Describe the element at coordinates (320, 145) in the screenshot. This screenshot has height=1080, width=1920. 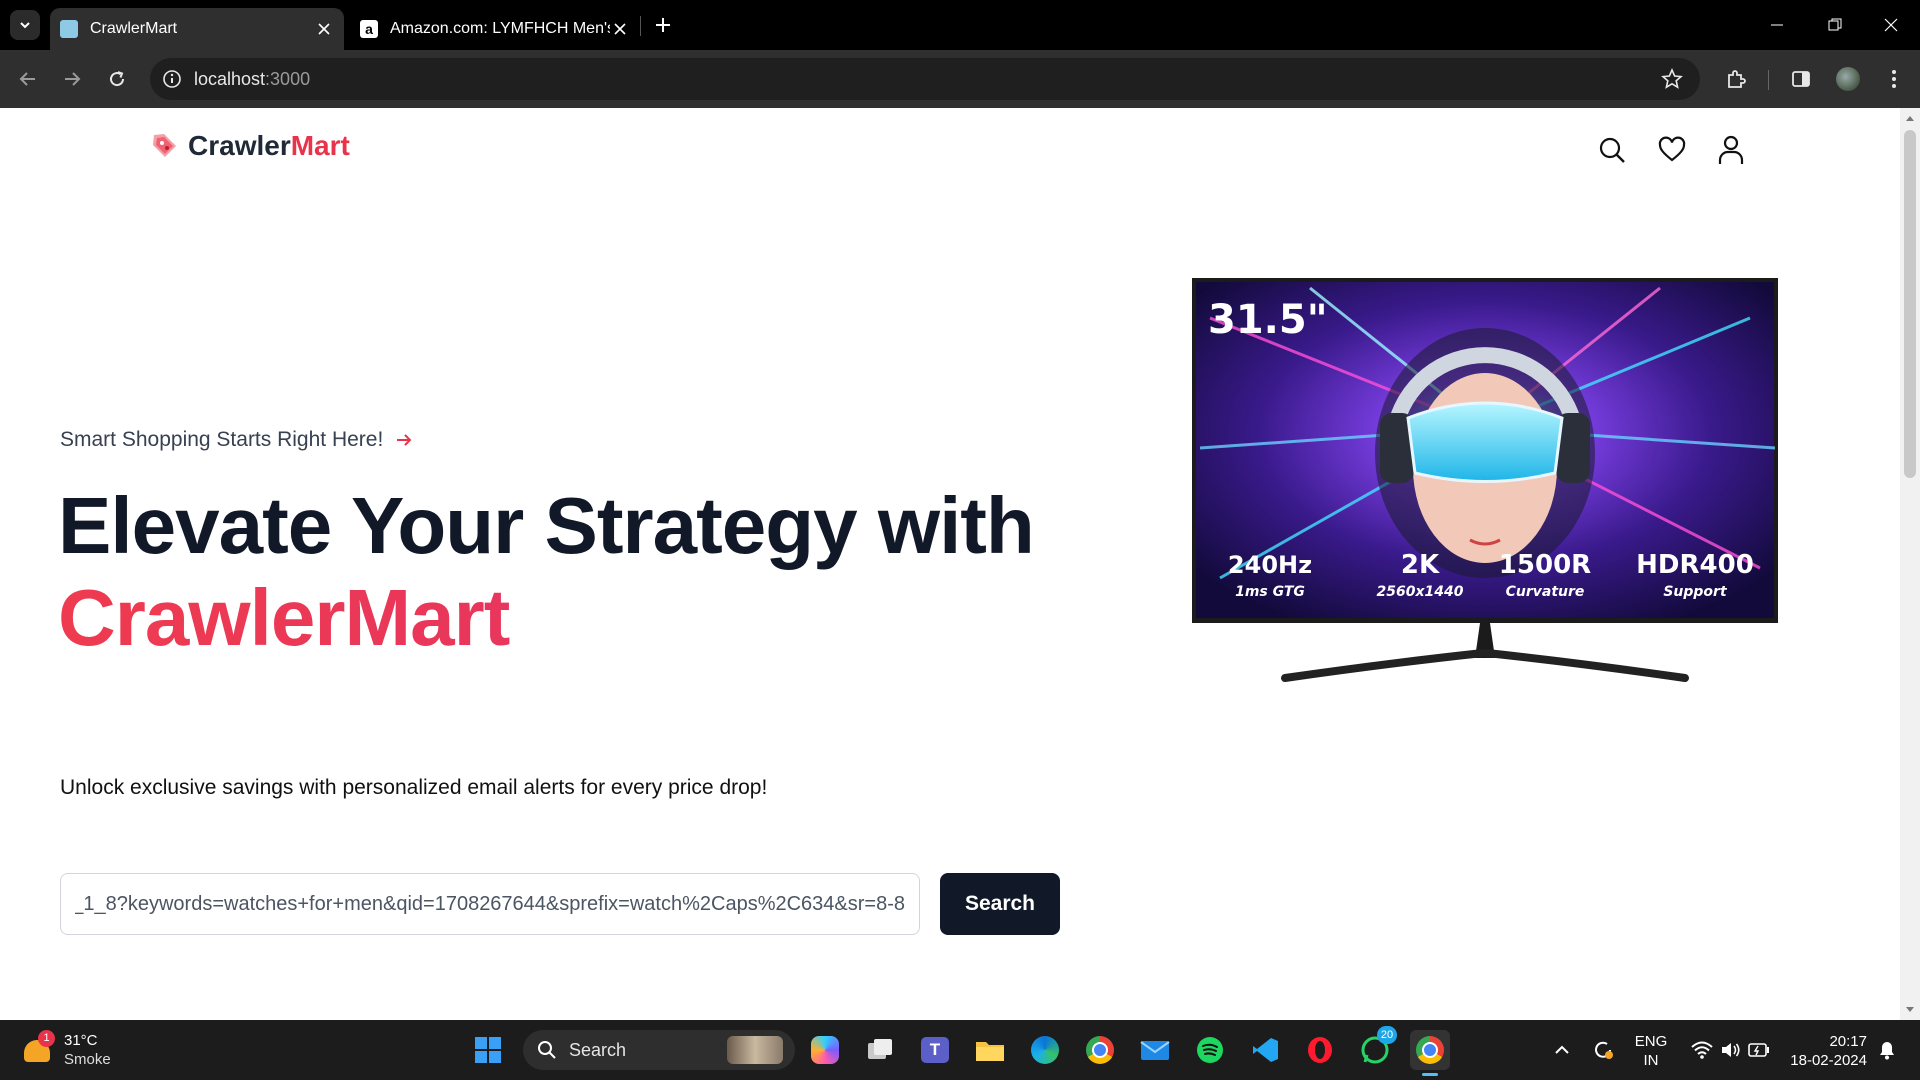
I see `brand-name-part2: Mart` at that location.